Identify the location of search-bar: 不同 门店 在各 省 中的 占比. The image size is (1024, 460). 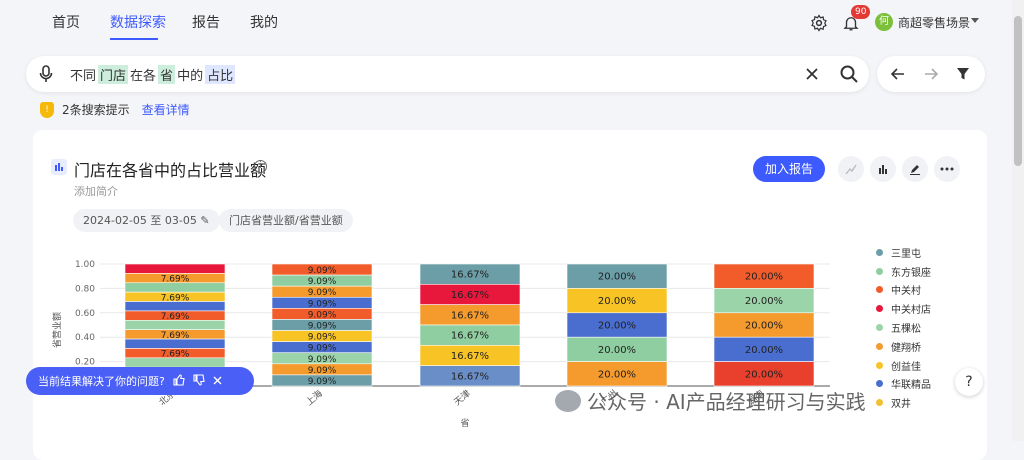
(447, 74).